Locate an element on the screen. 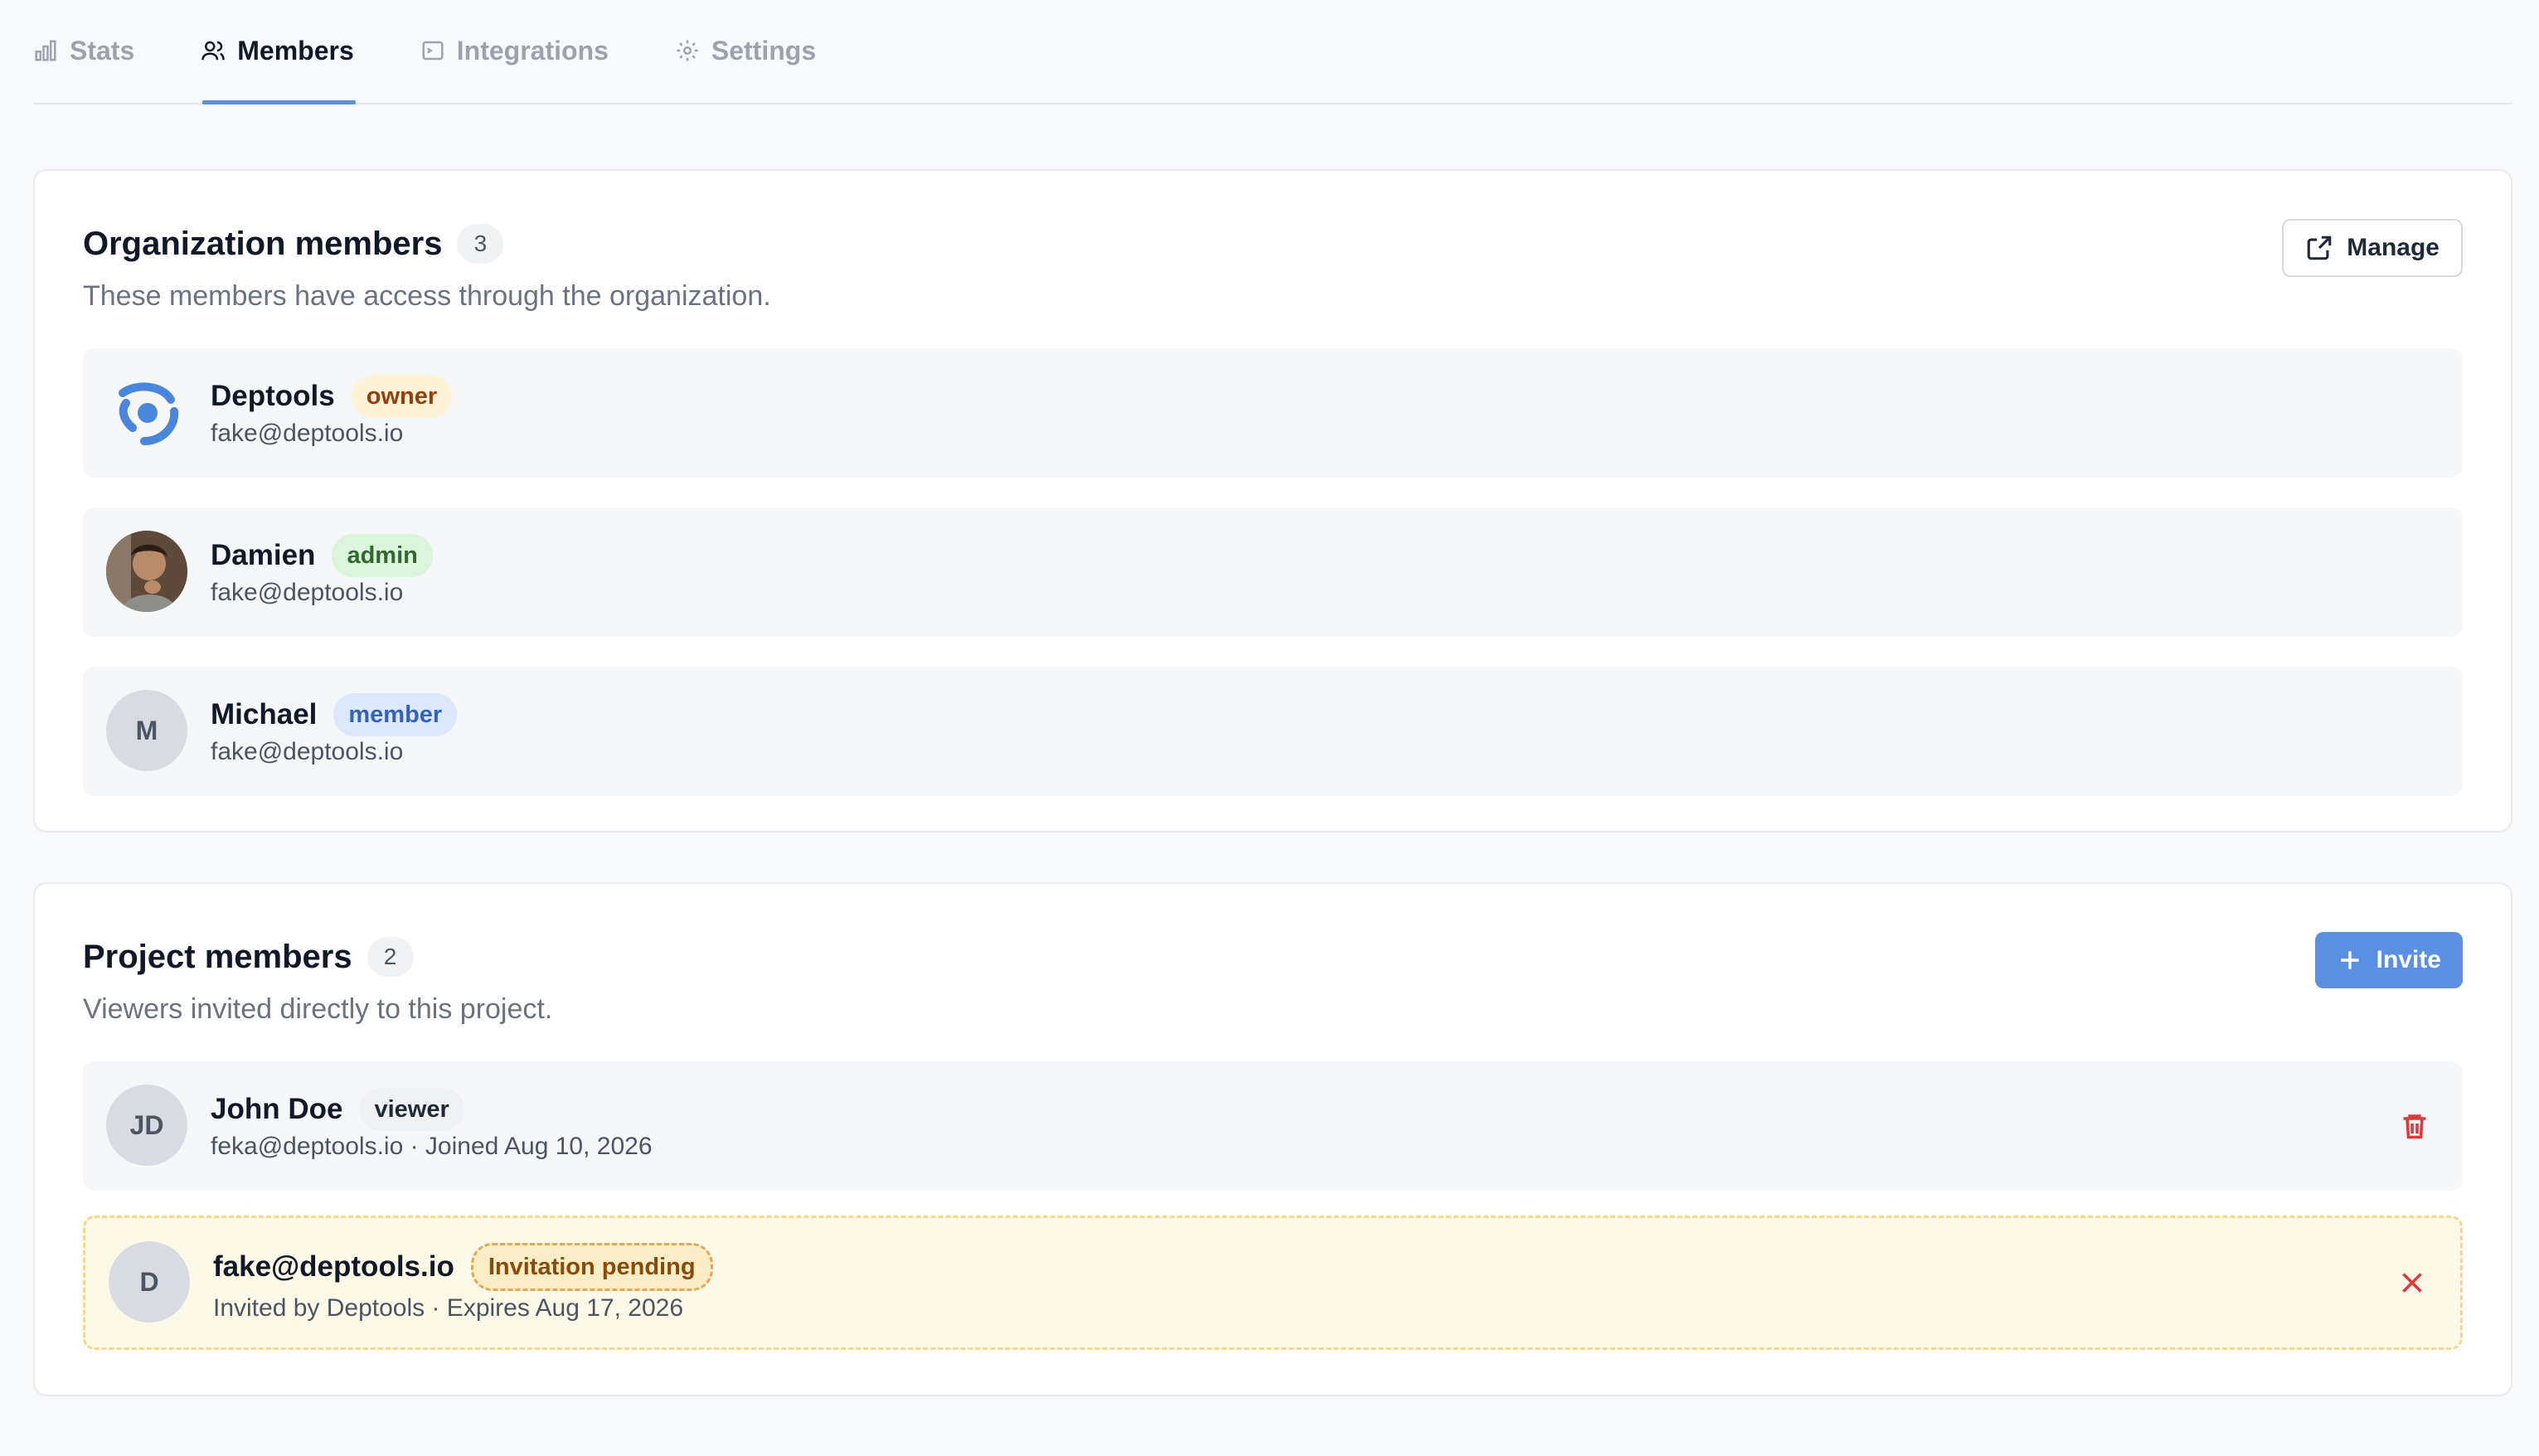  project-count-badge: 2 is located at coordinates (390, 957).